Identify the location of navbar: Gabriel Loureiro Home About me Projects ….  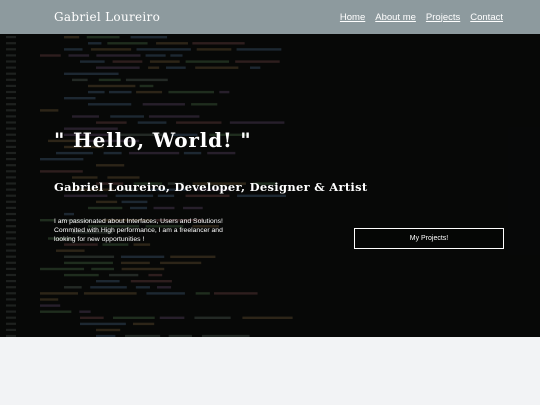
(270, 17).